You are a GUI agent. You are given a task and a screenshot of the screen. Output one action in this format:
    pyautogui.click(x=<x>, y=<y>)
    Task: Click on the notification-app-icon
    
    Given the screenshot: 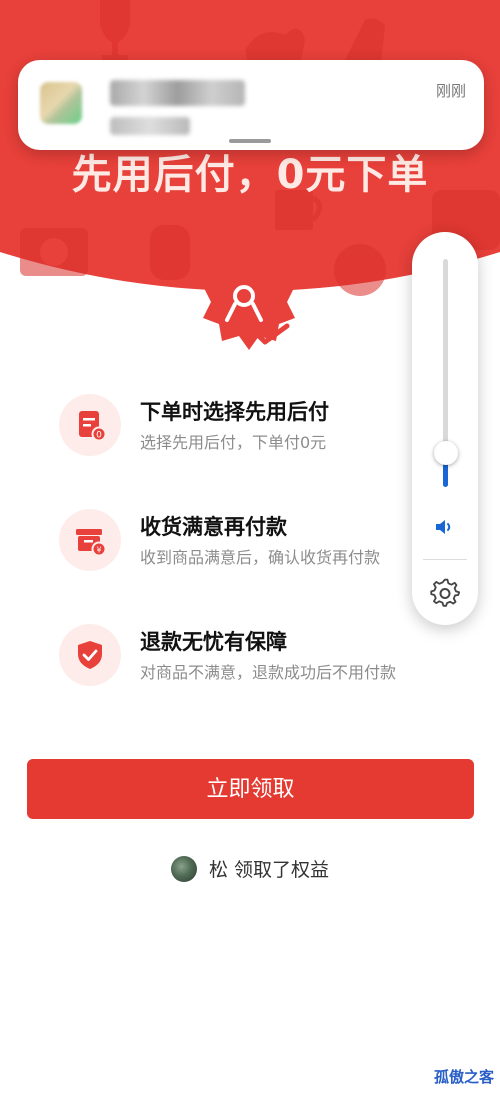 What is the action you would take?
    pyautogui.click(x=61, y=103)
    